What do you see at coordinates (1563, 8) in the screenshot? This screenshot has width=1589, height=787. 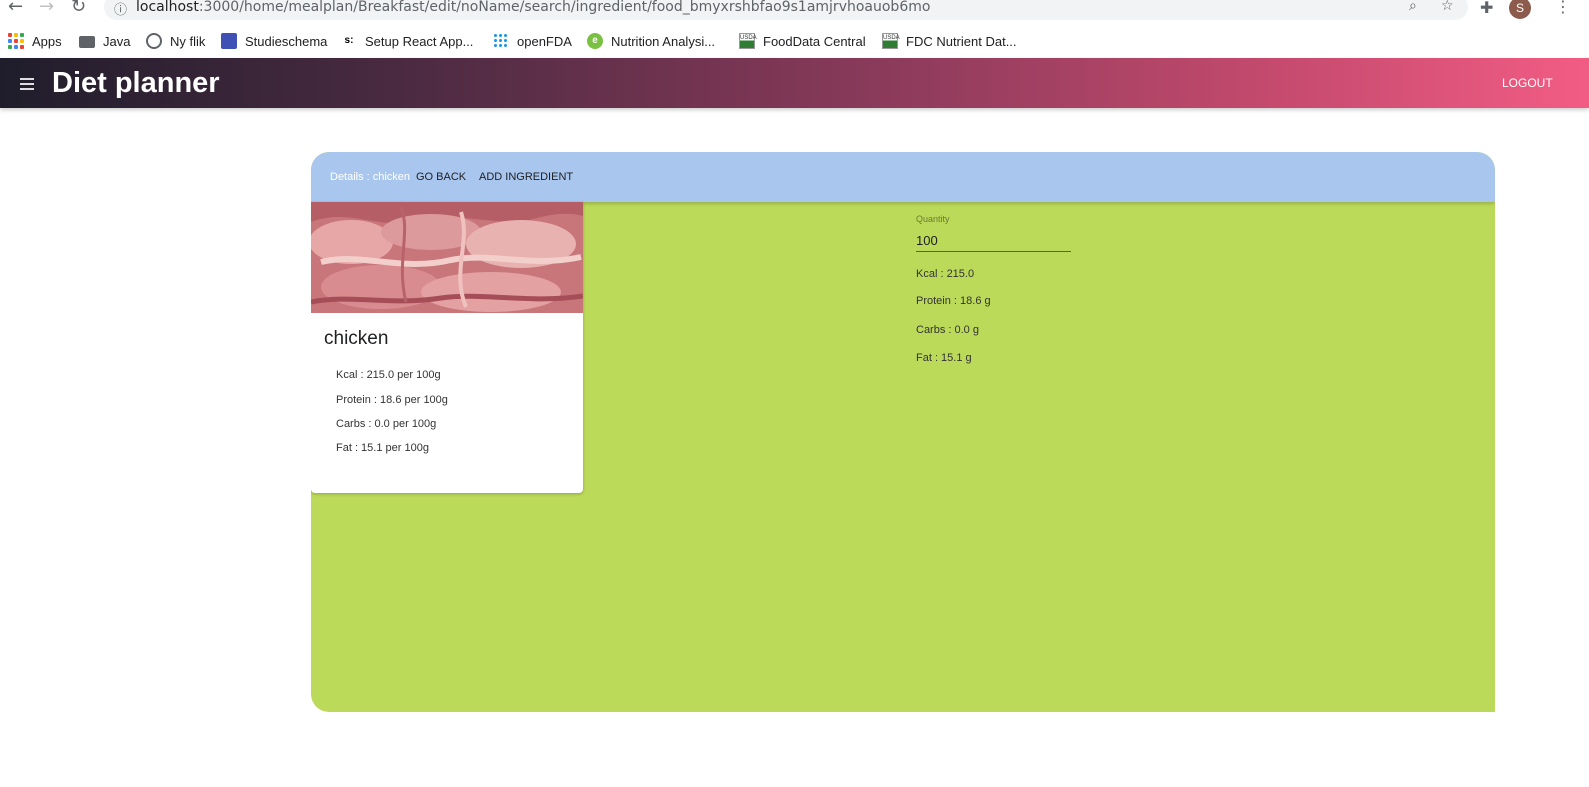 I see `browser-menu-icon: ⋮` at bounding box center [1563, 8].